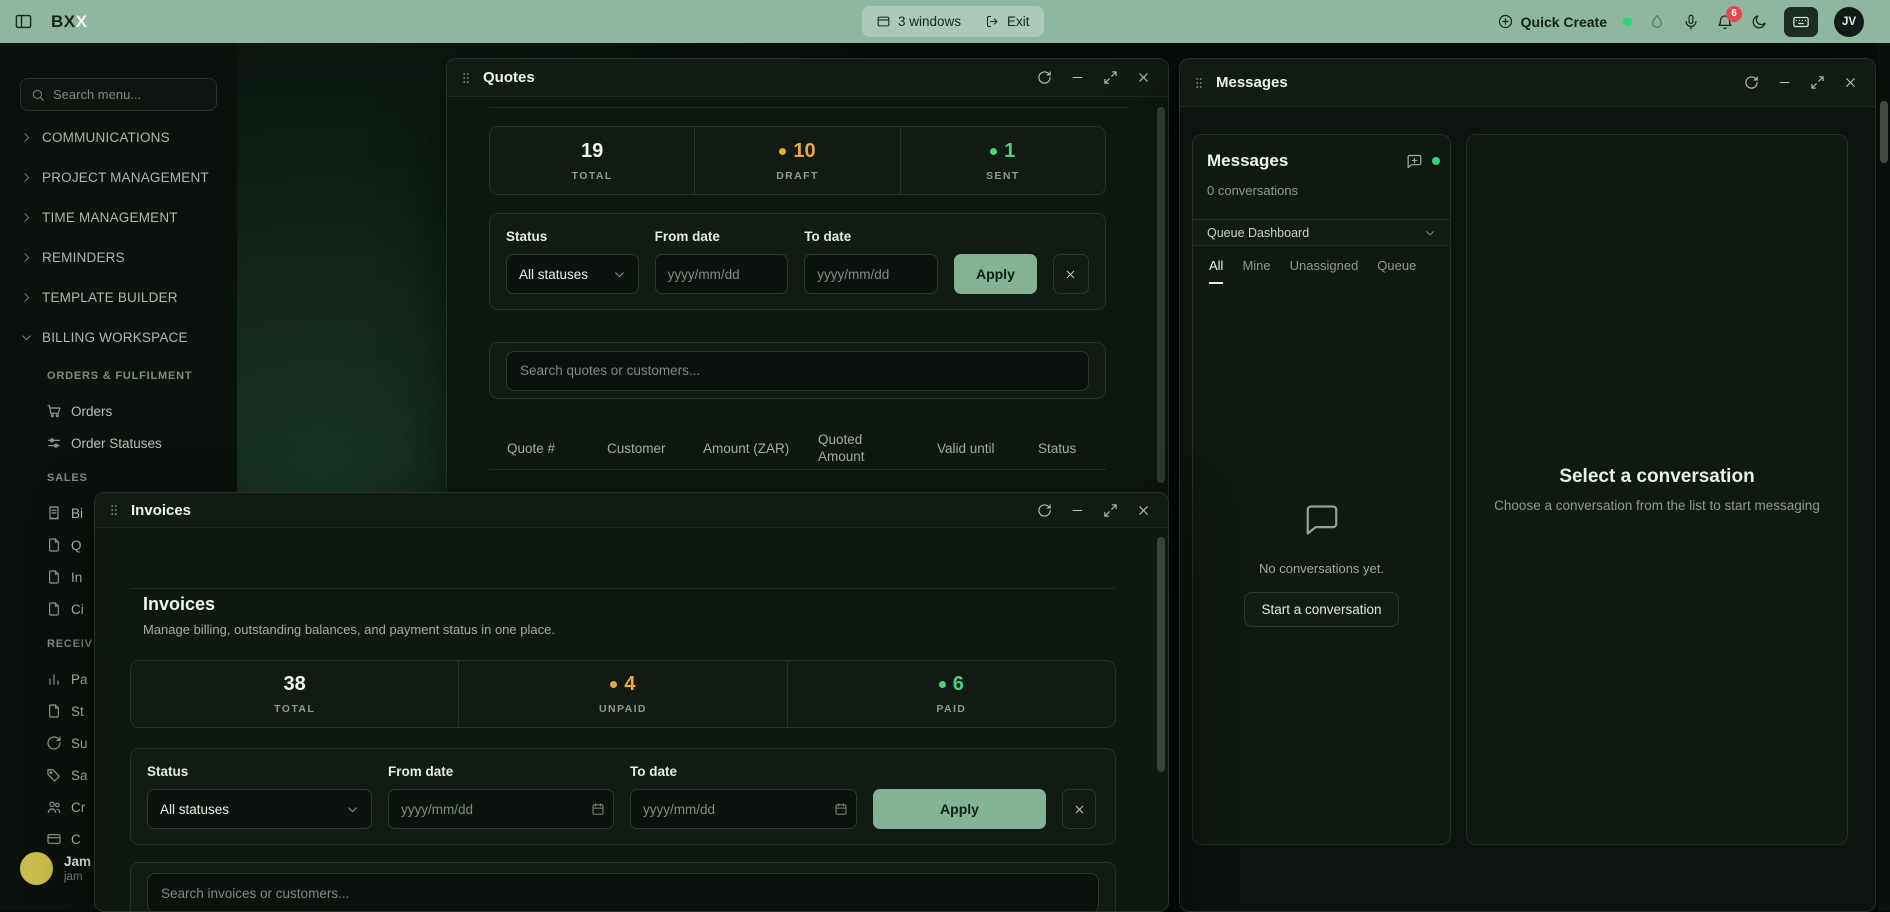 Image resolution: width=1890 pixels, height=912 pixels. What do you see at coordinates (77, 877) in the screenshot?
I see `user-profile-email: jam` at bounding box center [77, 877].